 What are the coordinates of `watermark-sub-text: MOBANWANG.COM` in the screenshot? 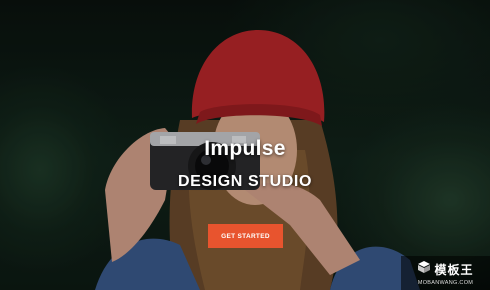 It's located at (445, 283).